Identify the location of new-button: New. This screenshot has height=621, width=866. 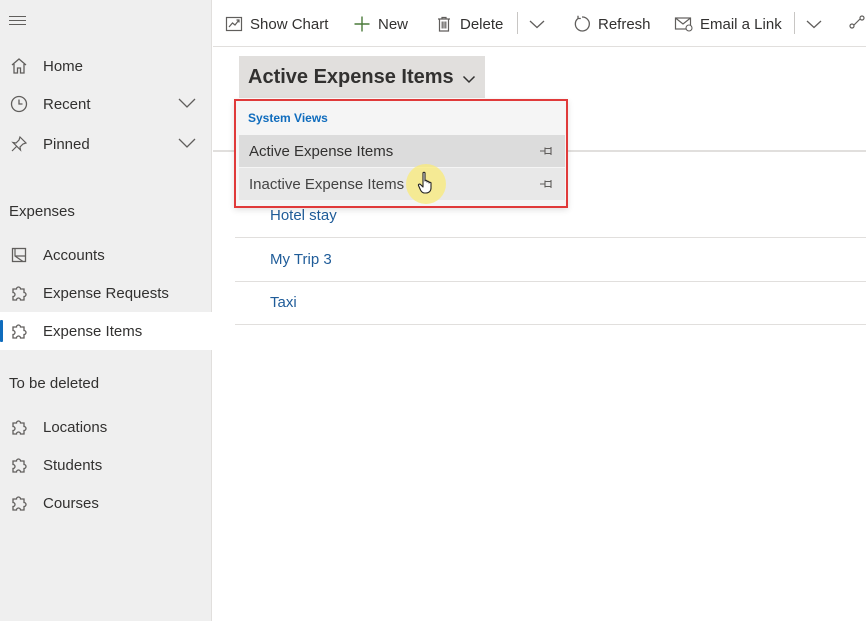
(380, 24).